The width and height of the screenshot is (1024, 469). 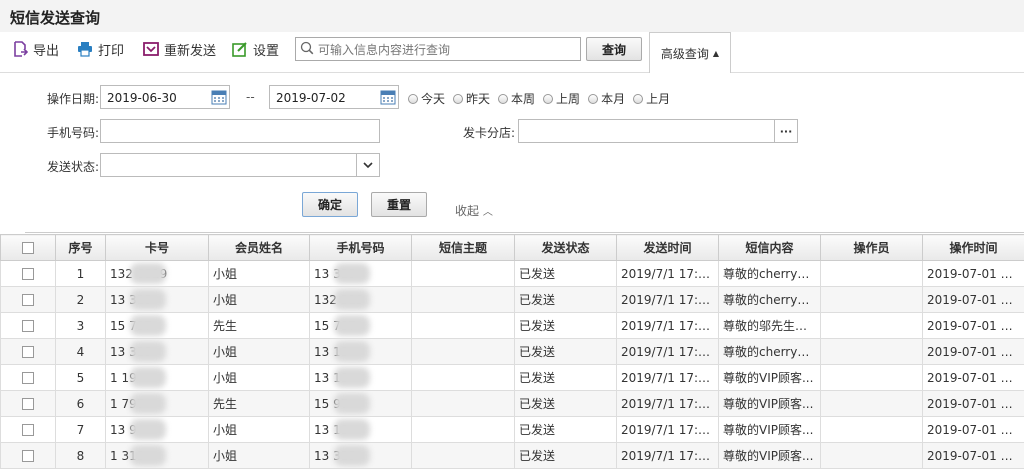 I want to click on select-all-checkbox, so click(x=28, y=248).